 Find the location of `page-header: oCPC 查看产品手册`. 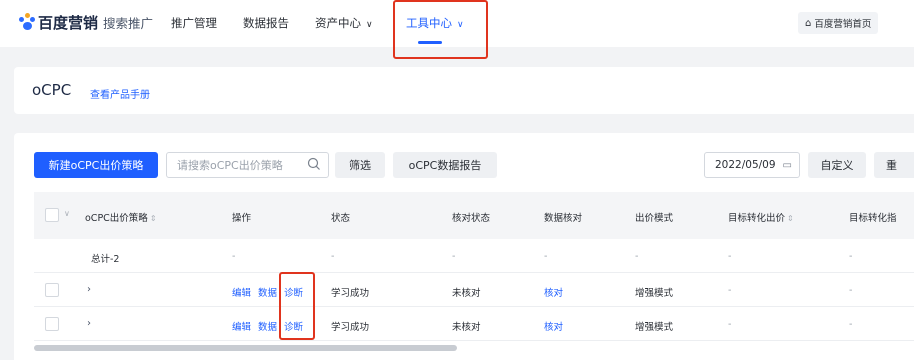

page-header: oCPC 查看产品手册 is located at coordinates (464, 90).